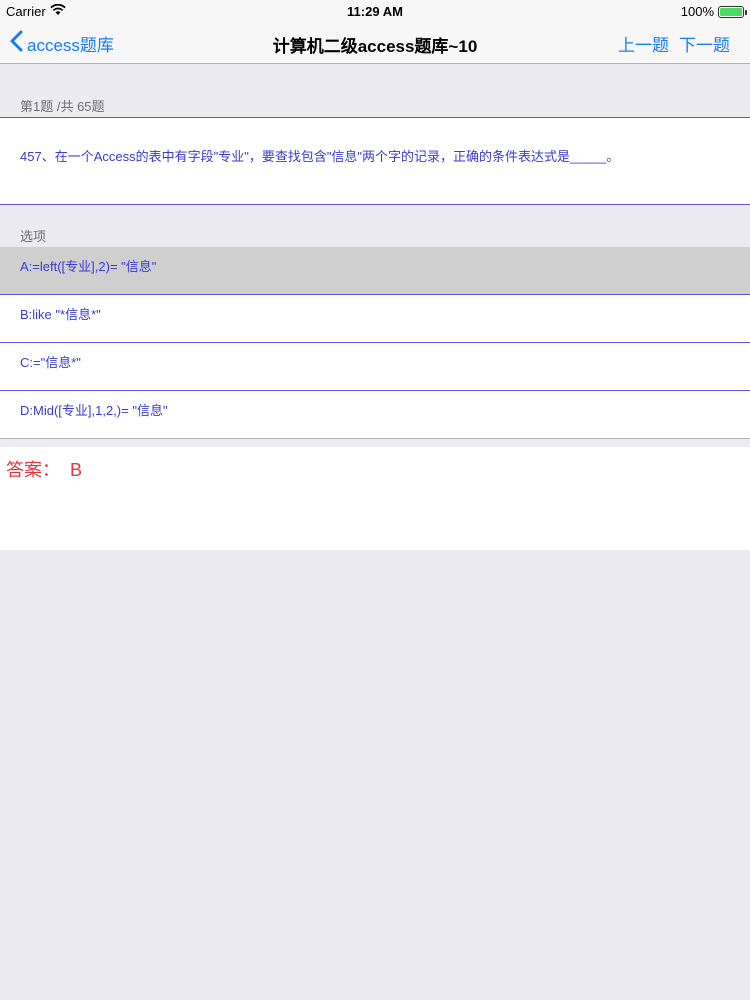 This screenshot has height=1000, width=750. I want to click on nav-actions: 上一题 下一题, so click(674, 43).